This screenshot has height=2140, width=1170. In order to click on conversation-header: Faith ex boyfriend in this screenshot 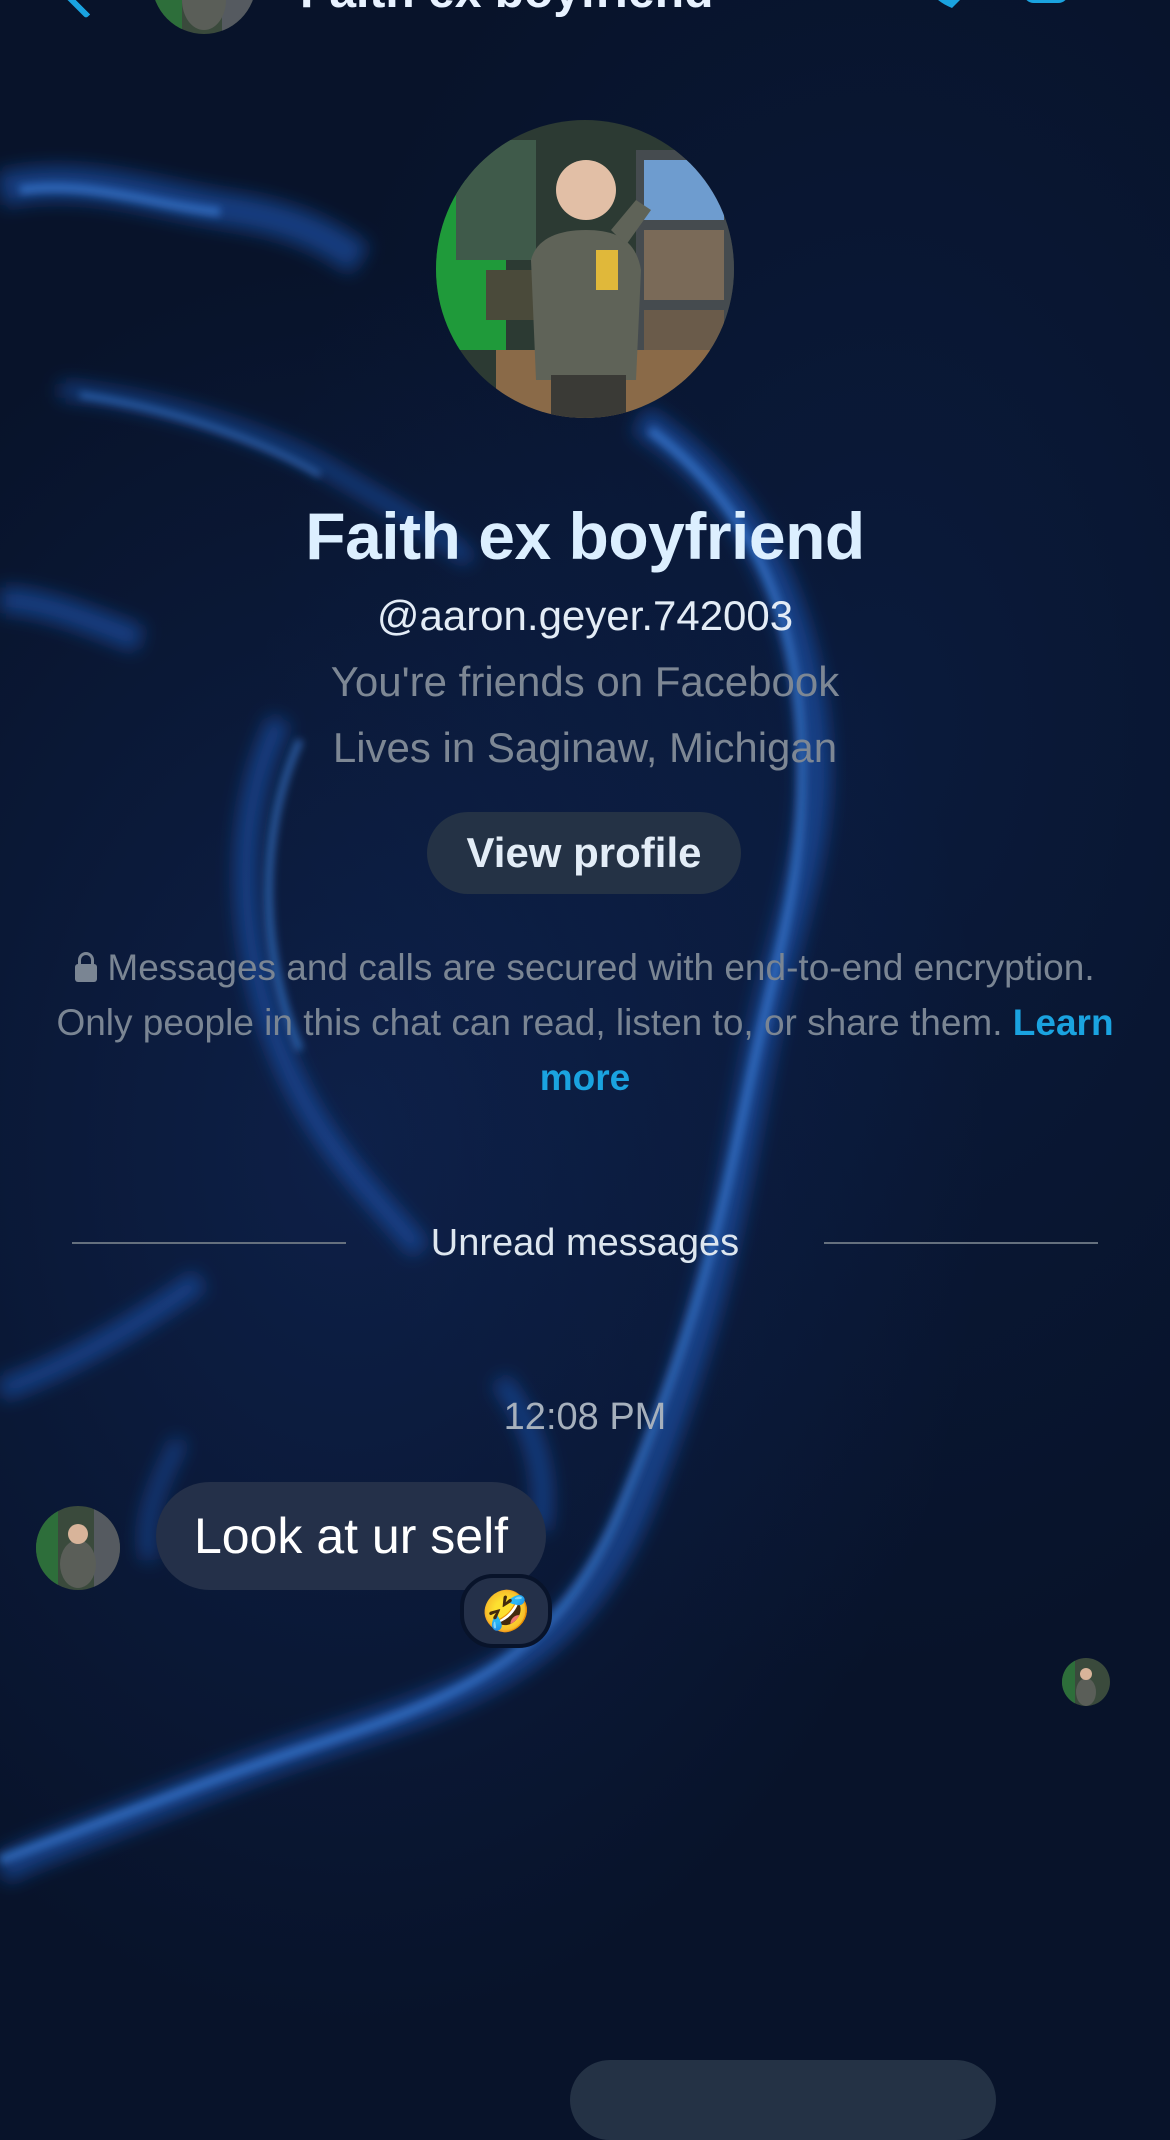, I will do `click(585, 20)`.